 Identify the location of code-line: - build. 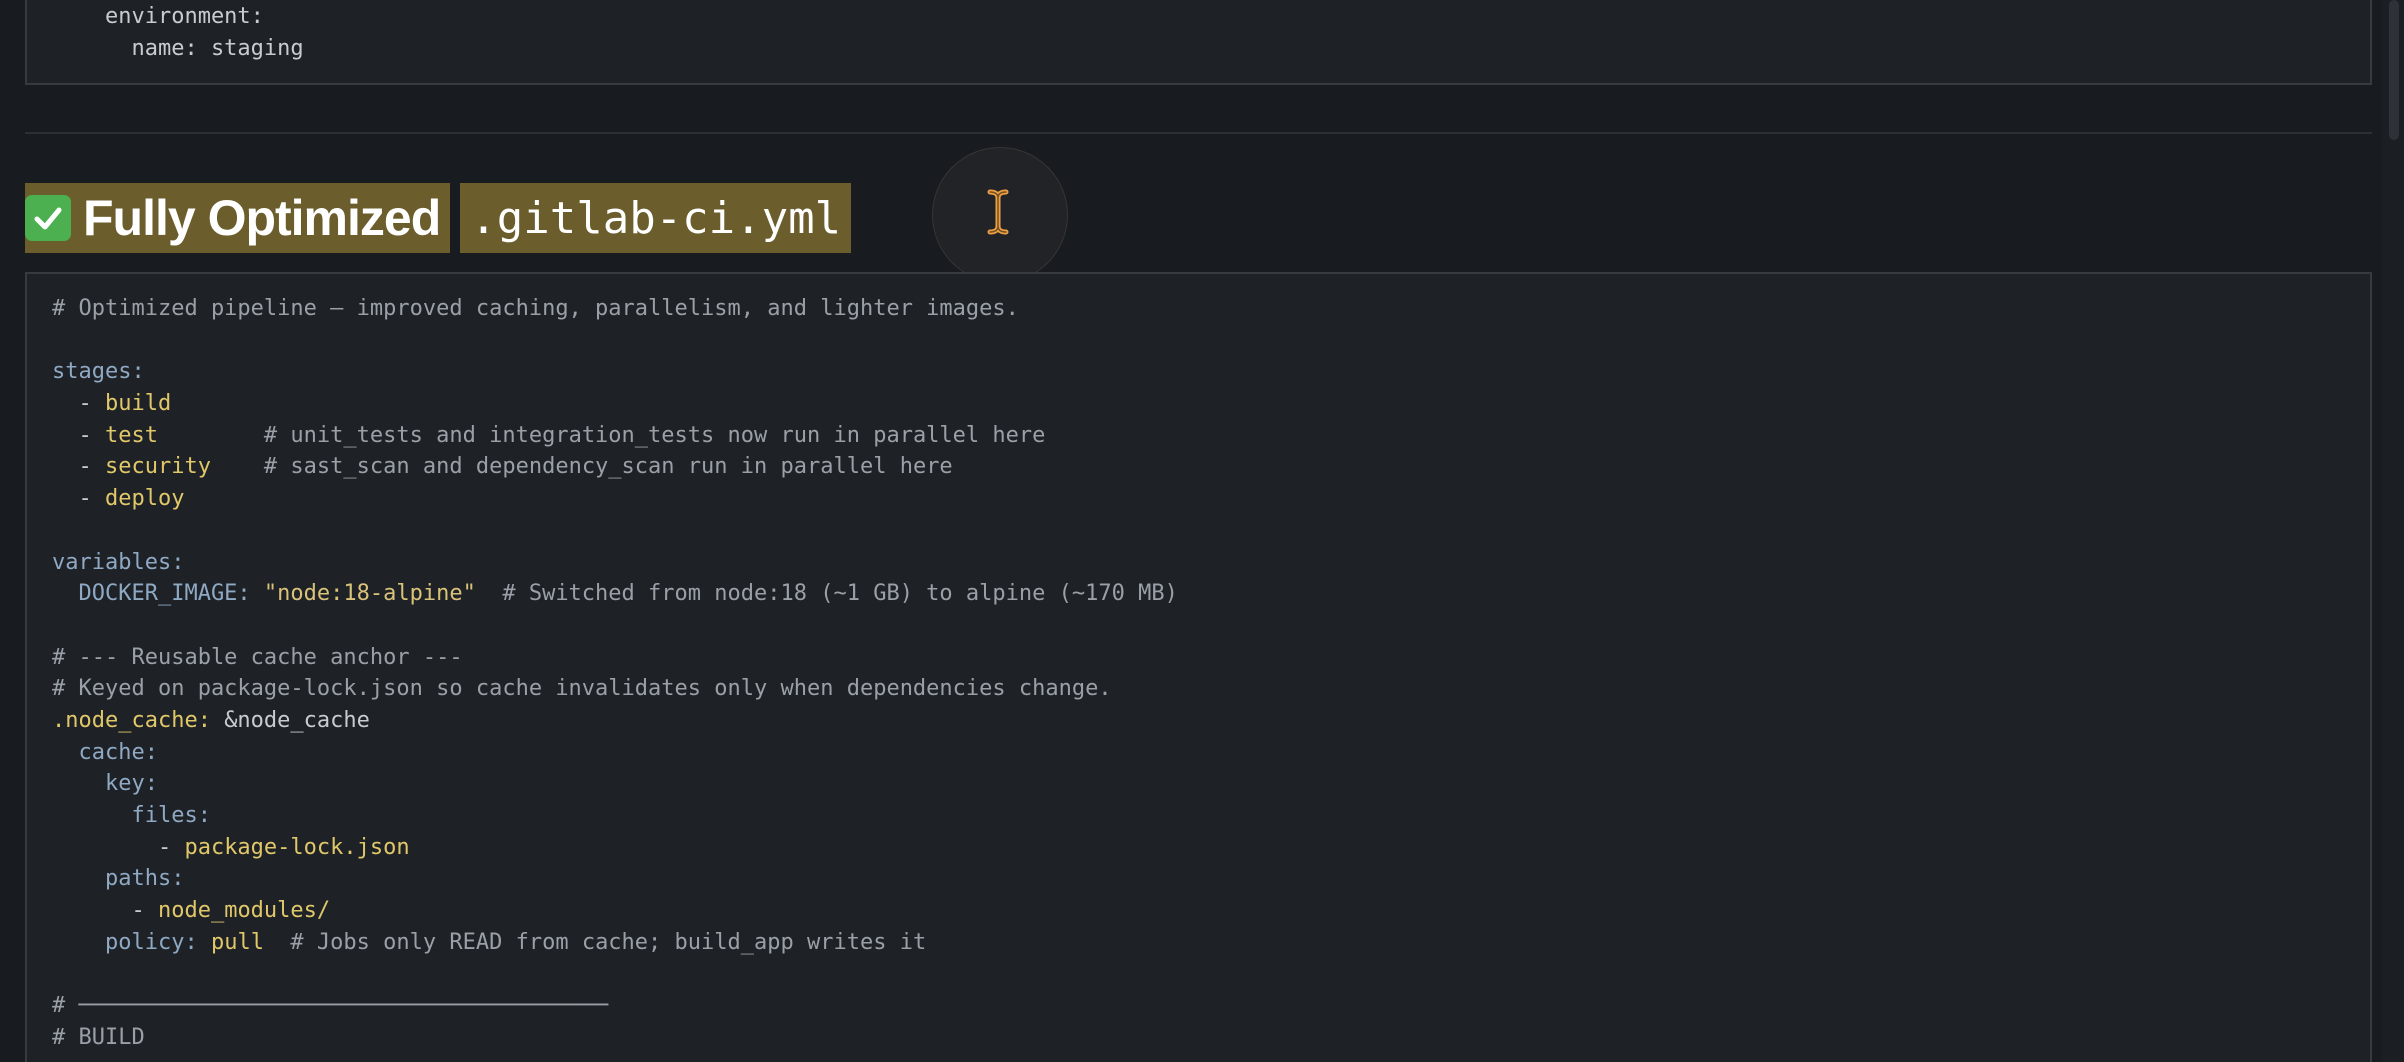
(615, 404).